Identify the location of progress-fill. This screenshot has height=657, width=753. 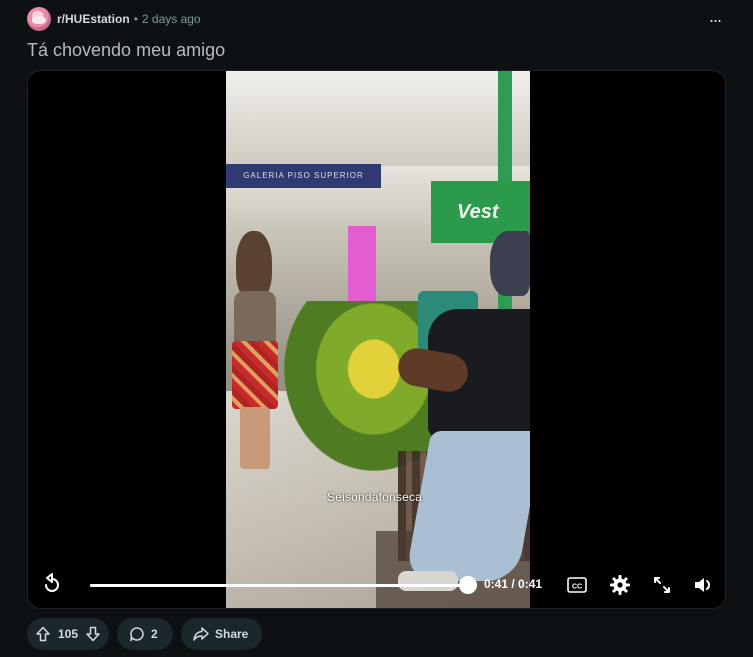
(279, 585).